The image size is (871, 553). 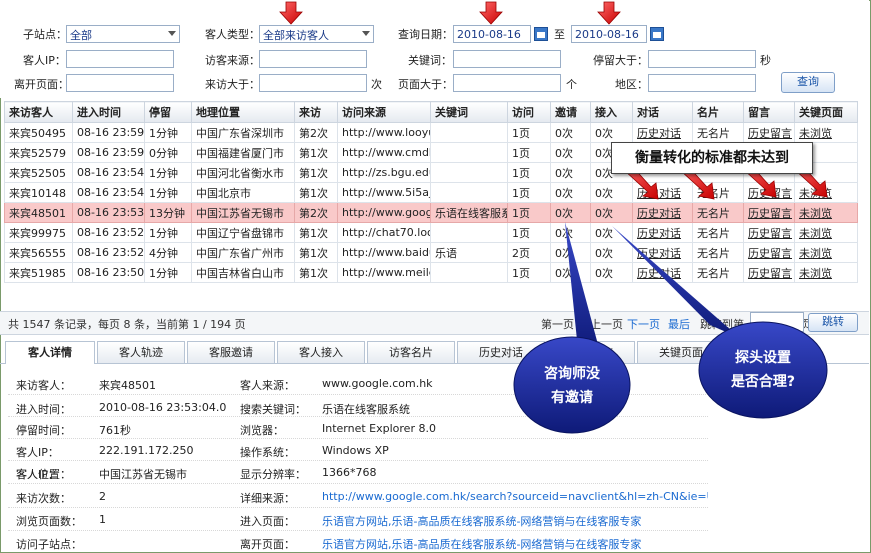 What do you see at coordinates (38, 192) in the screenshot?
I see `table-cell-visitor: 来宾10148` at bounding box center [38, 192].